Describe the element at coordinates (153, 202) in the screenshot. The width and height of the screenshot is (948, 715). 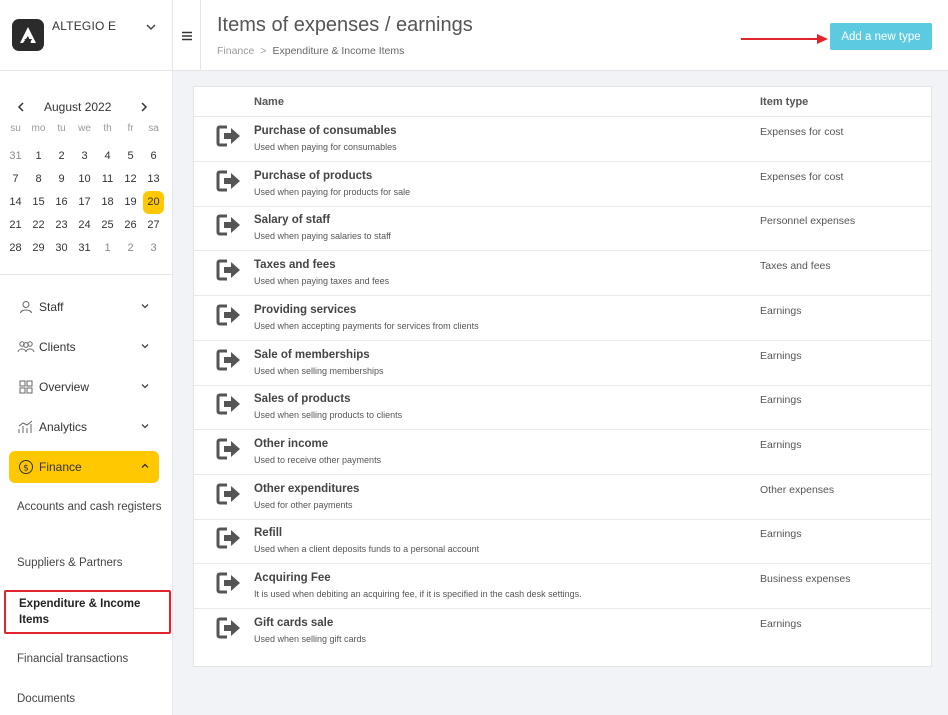
I see `calendar-day-today: 20` at that location.